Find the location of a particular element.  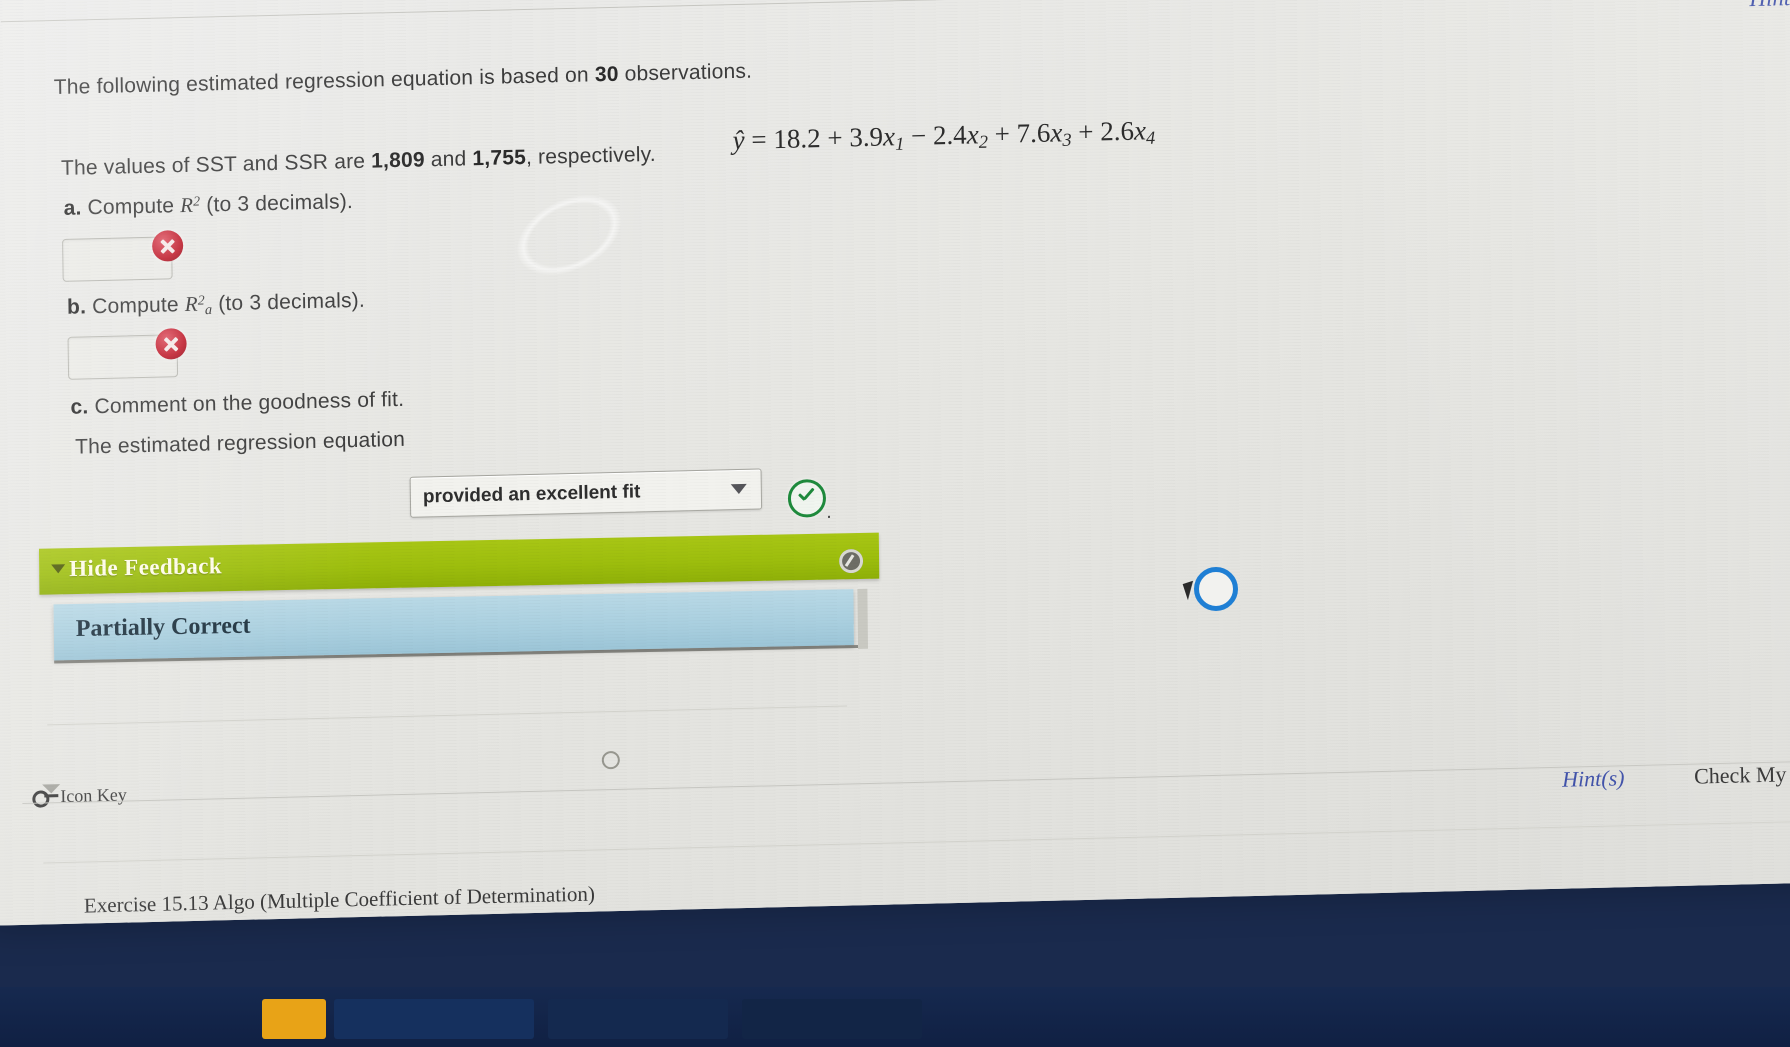

sst-value: 1,809 is located at coordinates (398, 160).